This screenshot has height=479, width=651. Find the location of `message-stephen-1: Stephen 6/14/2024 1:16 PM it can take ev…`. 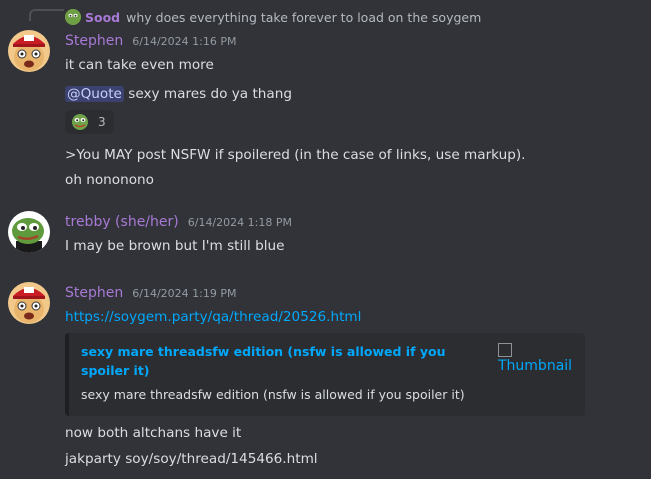

message-stephen-1: Stephen 6/14/2024 1:16 PM it can take ev… is located at coordinates (353, 68).